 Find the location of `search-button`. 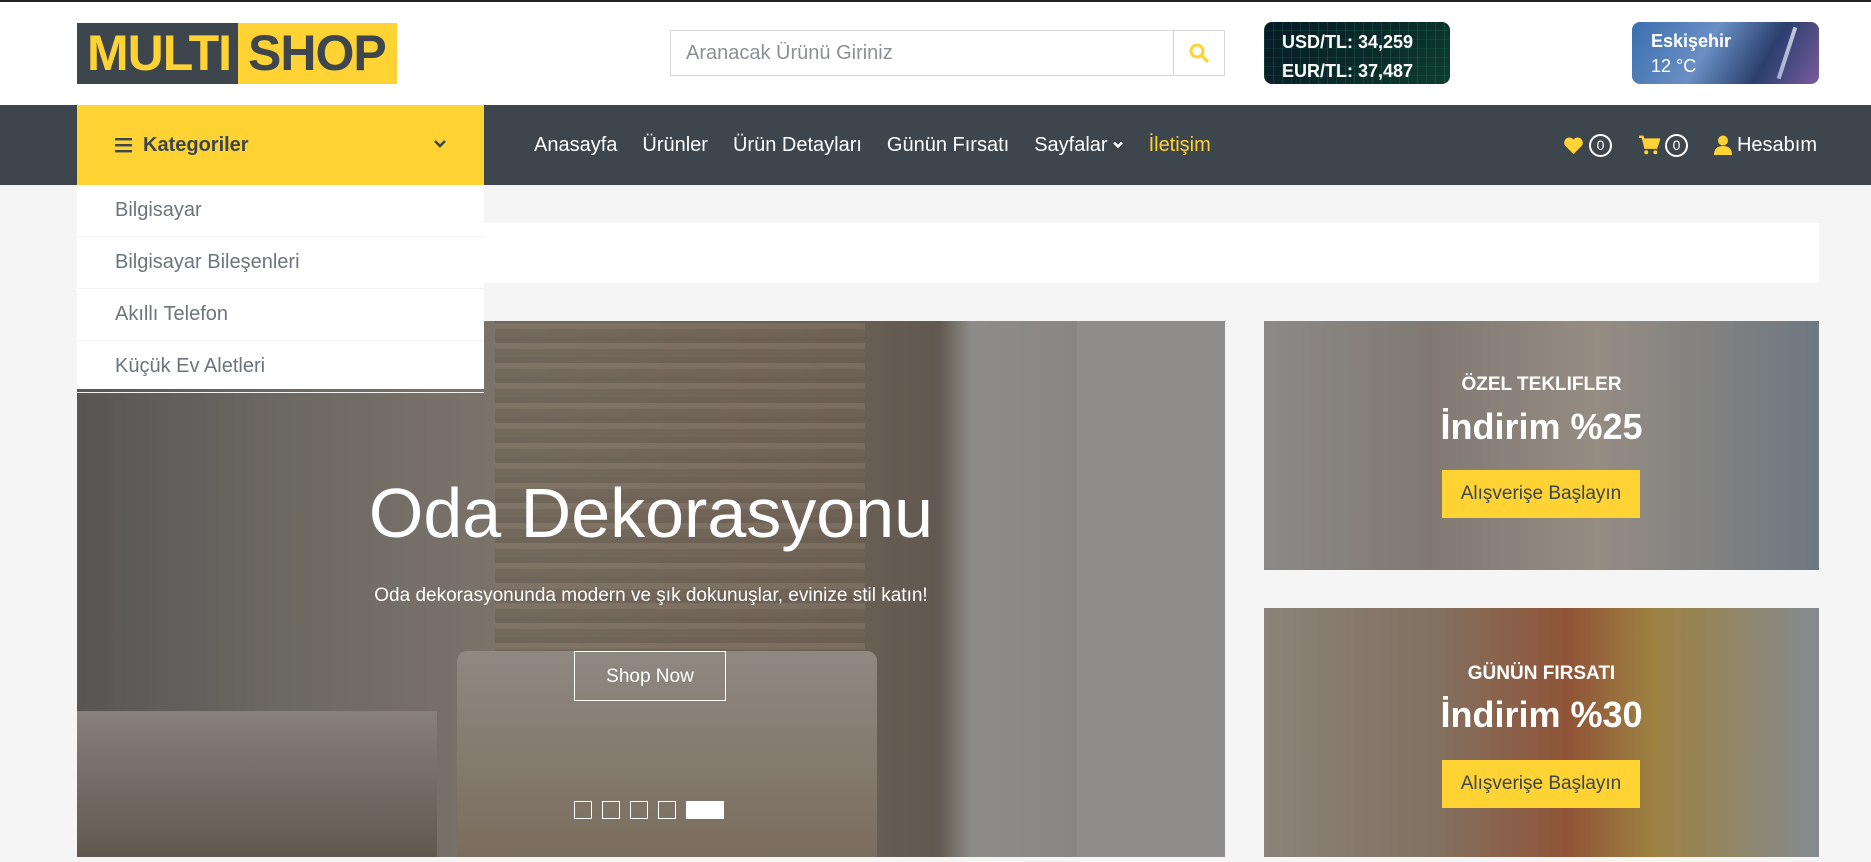

search-button is located at coordinates (1198, 53).